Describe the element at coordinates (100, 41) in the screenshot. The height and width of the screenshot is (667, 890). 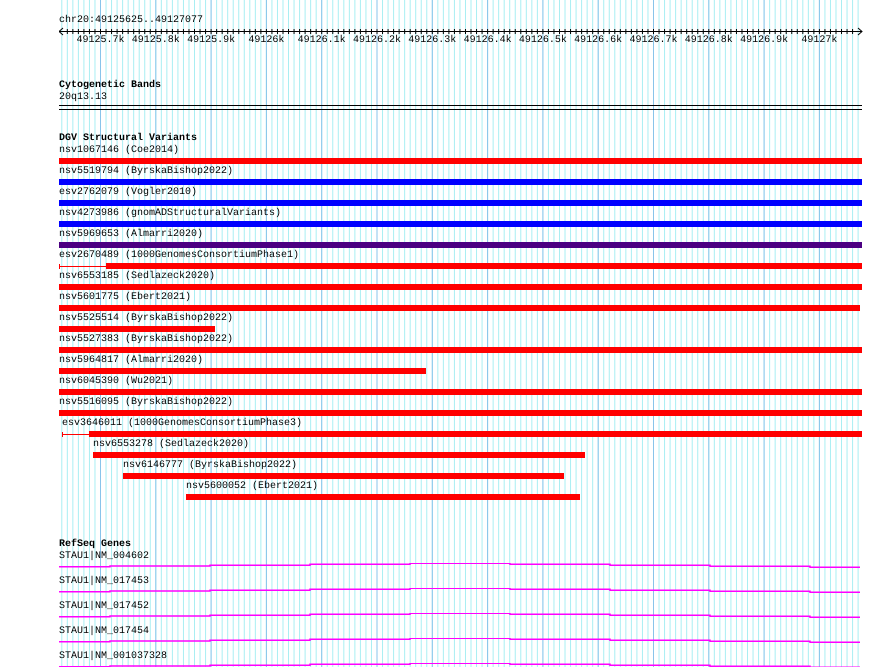
I see `tick-label: 49125.7k` at that location.